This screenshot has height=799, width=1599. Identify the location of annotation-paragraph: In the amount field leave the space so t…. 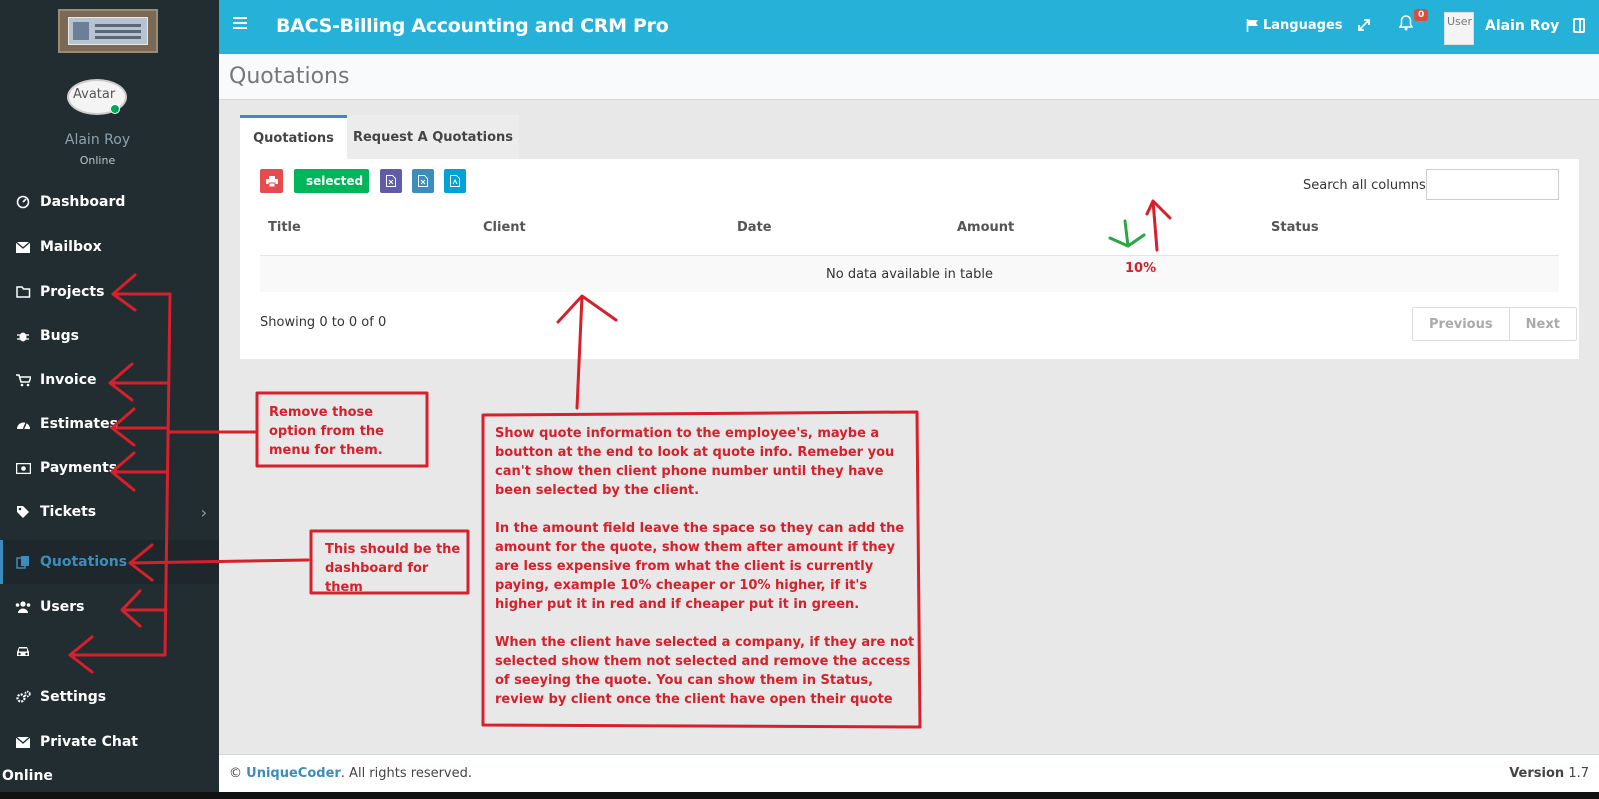
(700, 566).